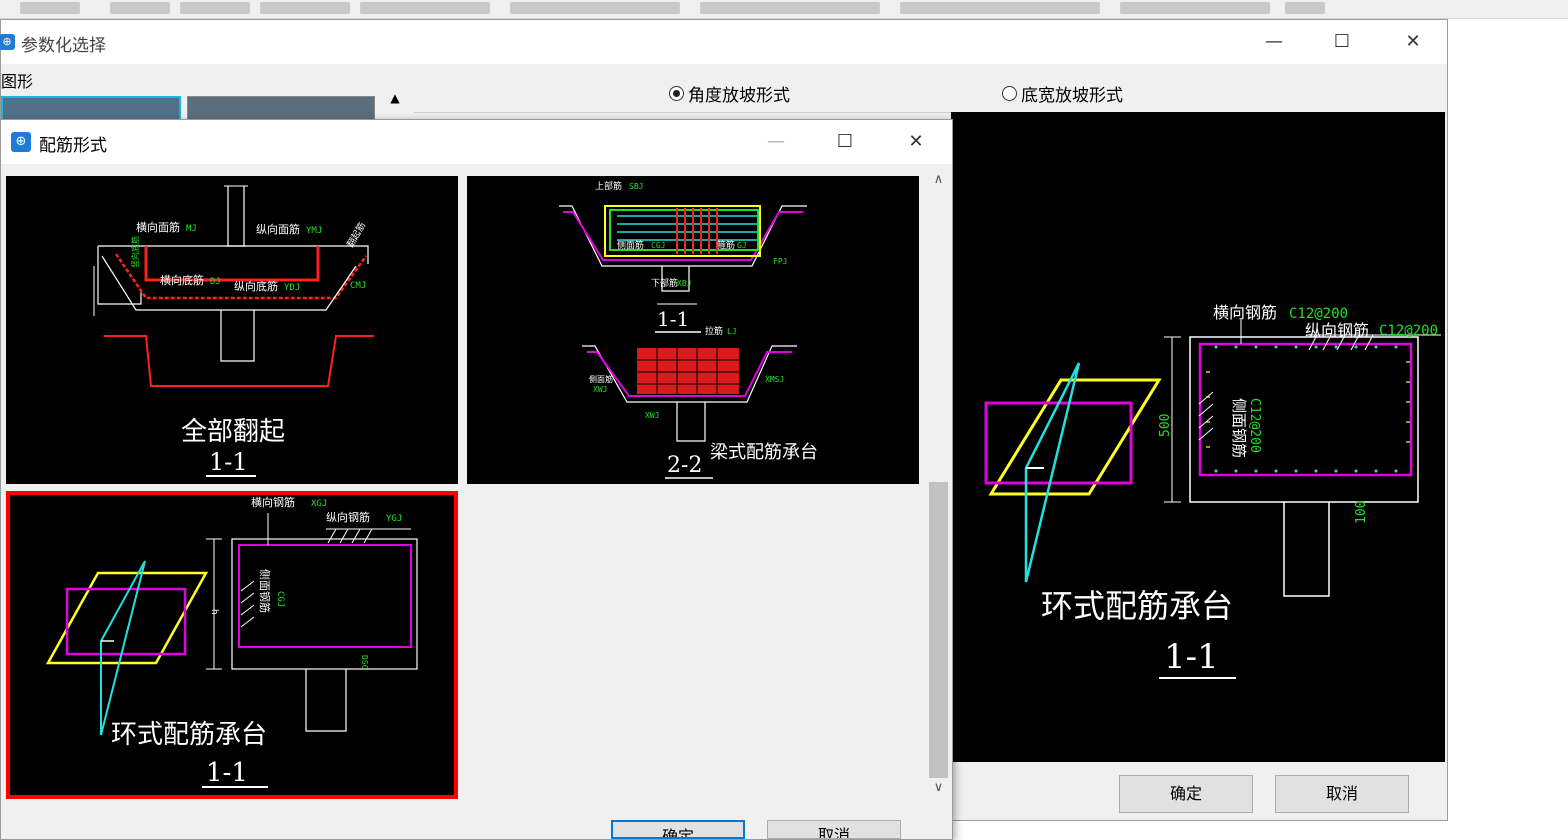 The image size is (1568, 840). I want to click on item-1-label-5: DJ, so click(215, 282).